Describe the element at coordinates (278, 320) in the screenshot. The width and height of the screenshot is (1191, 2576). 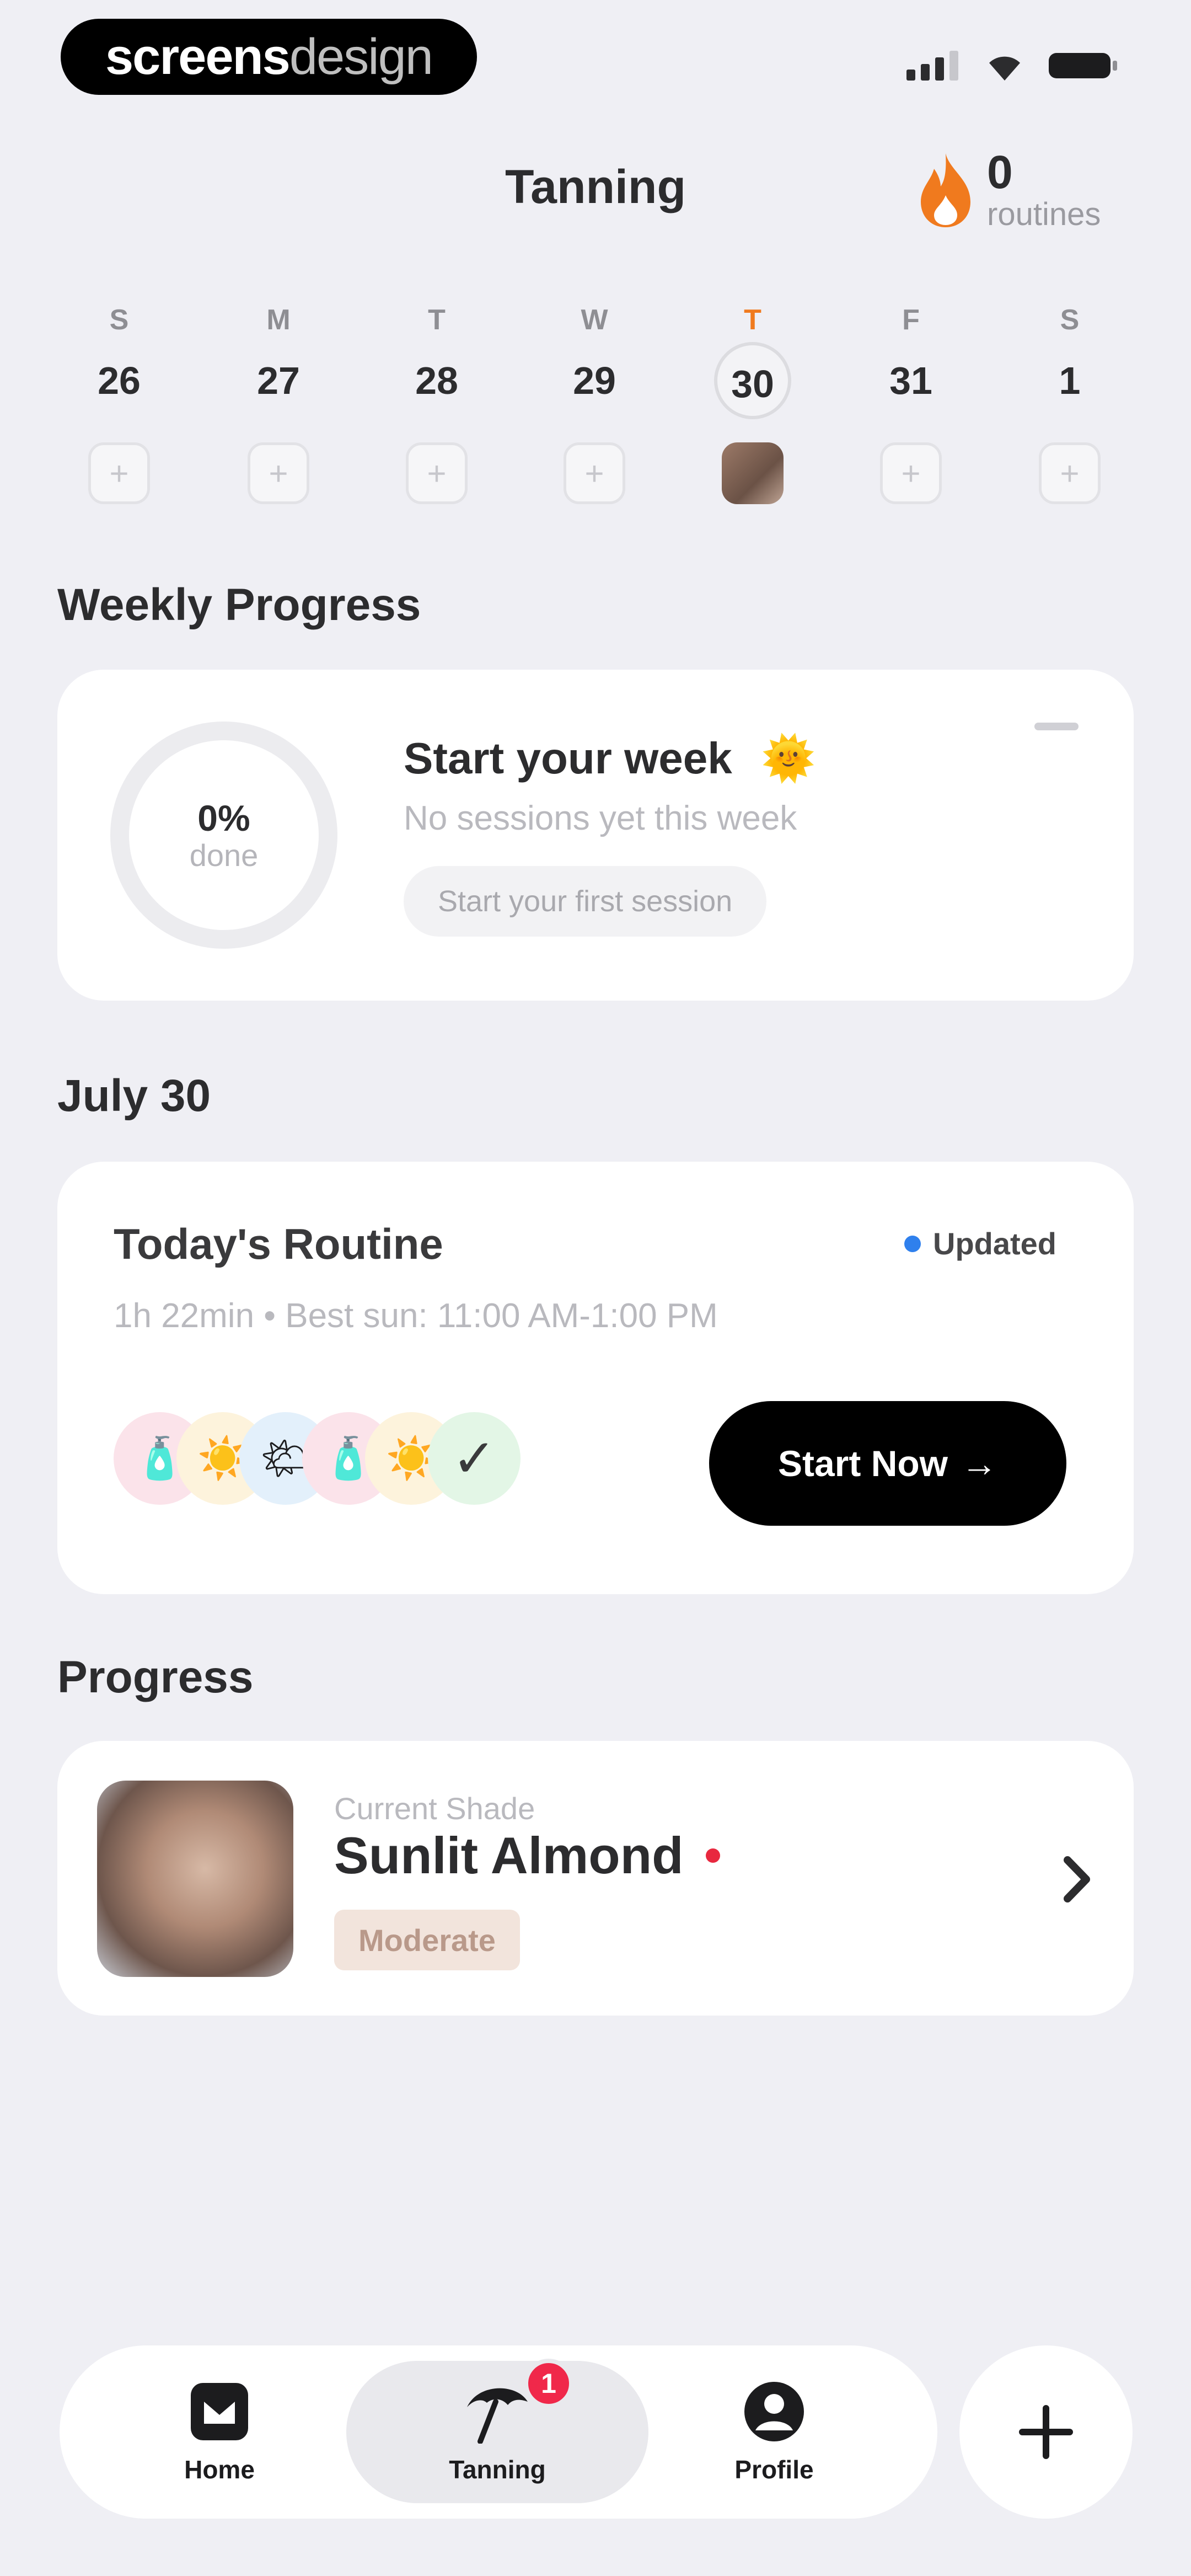
I see `calendar-dow: M` at that location.